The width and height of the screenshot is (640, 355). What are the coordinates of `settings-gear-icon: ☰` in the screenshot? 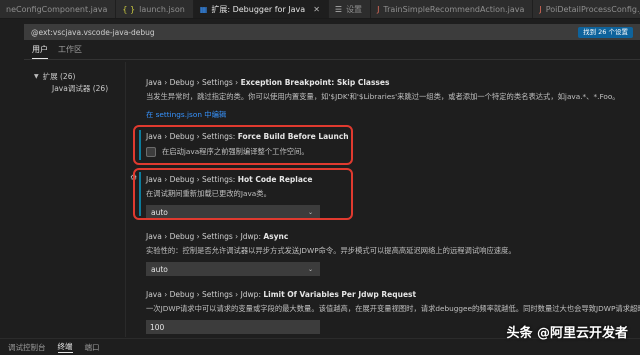 It's located at (338, 9).